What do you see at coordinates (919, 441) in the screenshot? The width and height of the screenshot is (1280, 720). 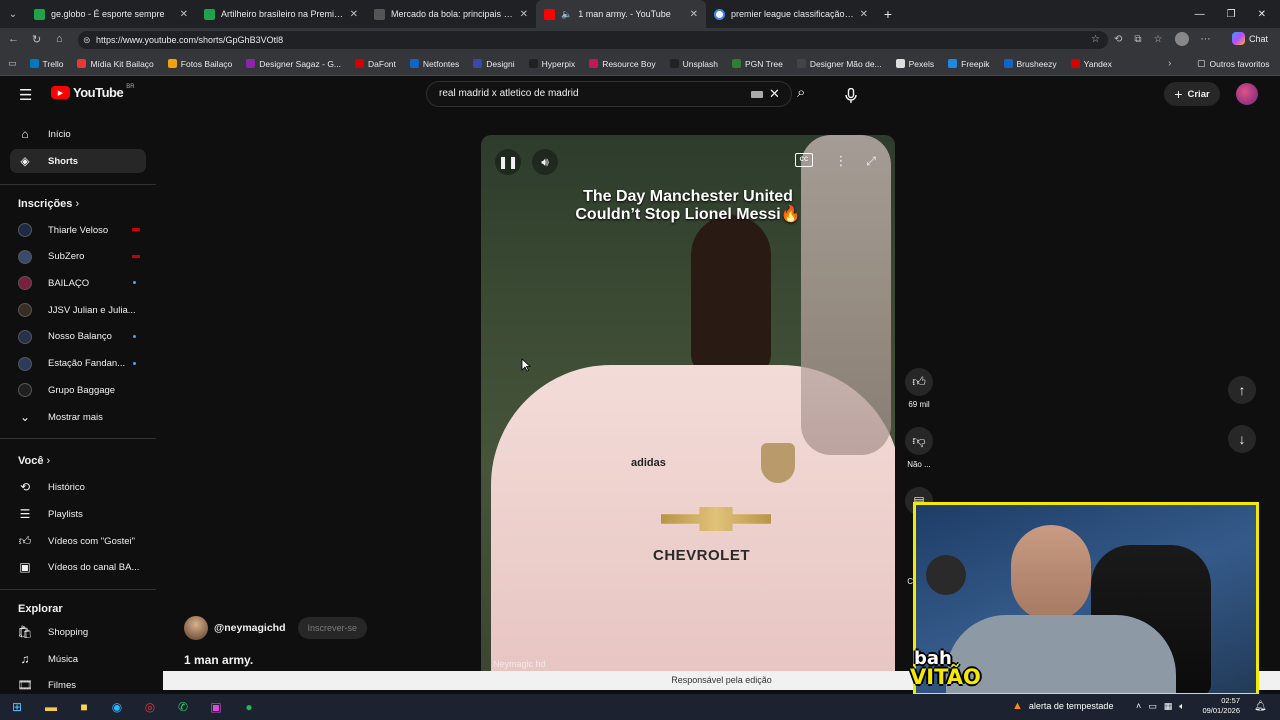 I see `dislike-button: 👎︎` at bounding box center [919, 441].